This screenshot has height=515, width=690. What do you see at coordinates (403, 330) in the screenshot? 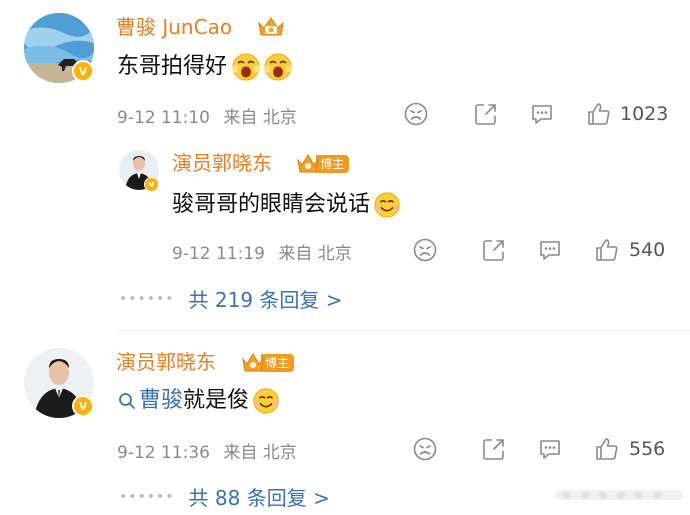
I see `comment-divider` at bounding box center [403, 330].